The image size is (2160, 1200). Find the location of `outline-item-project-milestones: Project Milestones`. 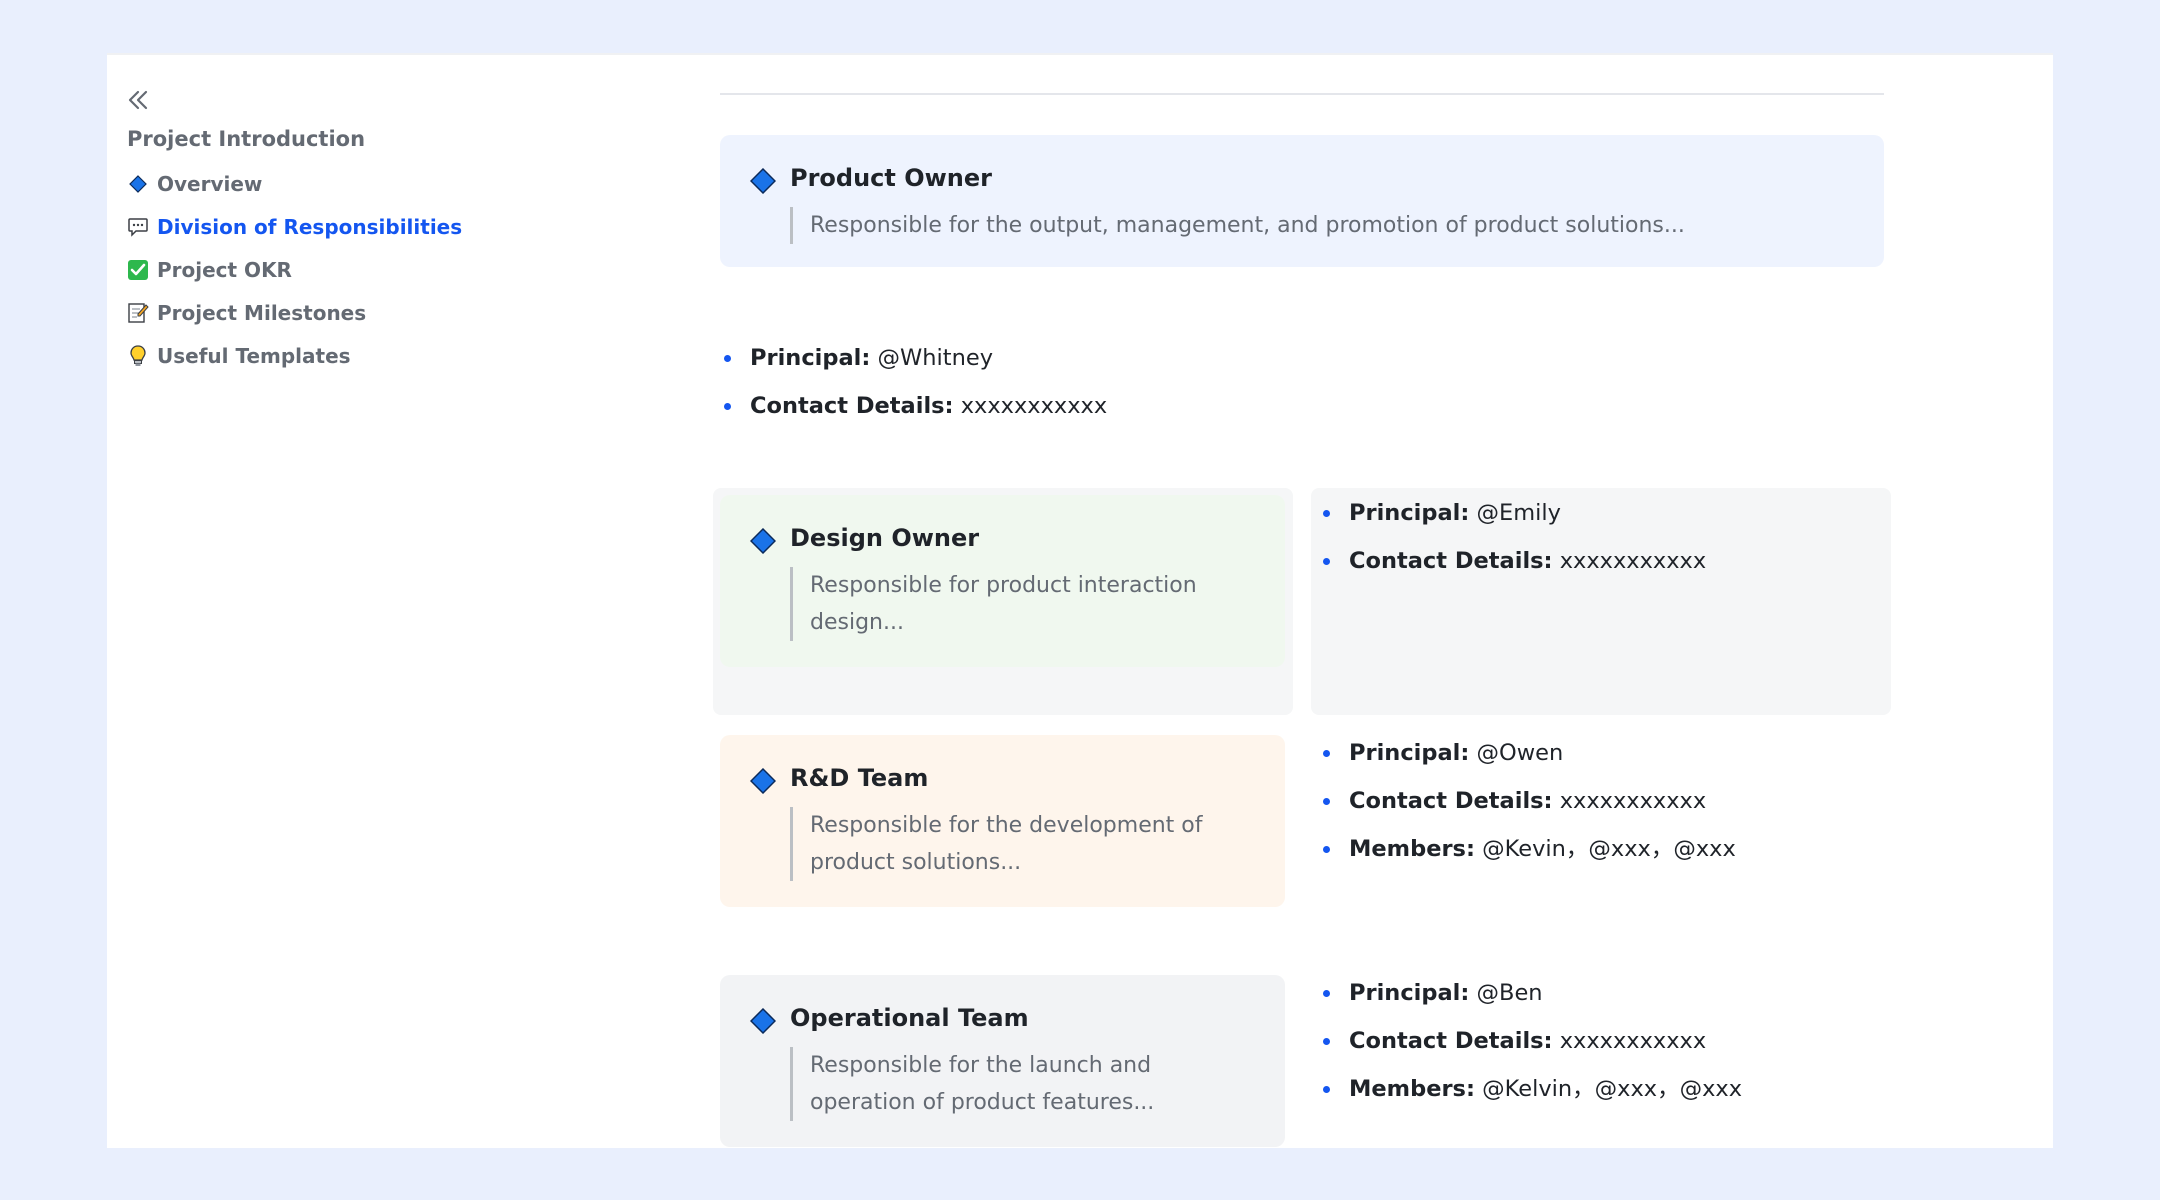

outline-item-project-milestones: Project Milestones is located at coordinates (246, 313).